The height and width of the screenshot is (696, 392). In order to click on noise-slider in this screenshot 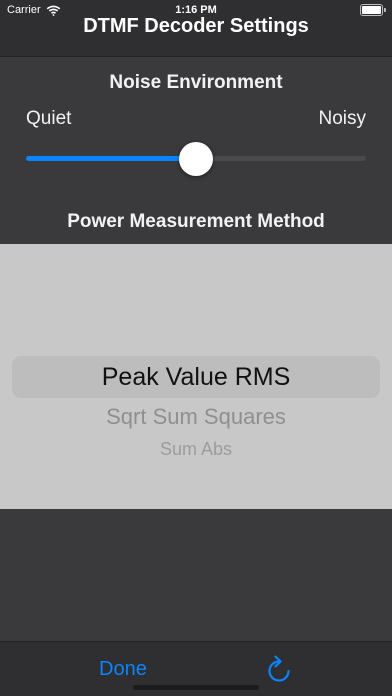, I will do `click(196, 159)`.